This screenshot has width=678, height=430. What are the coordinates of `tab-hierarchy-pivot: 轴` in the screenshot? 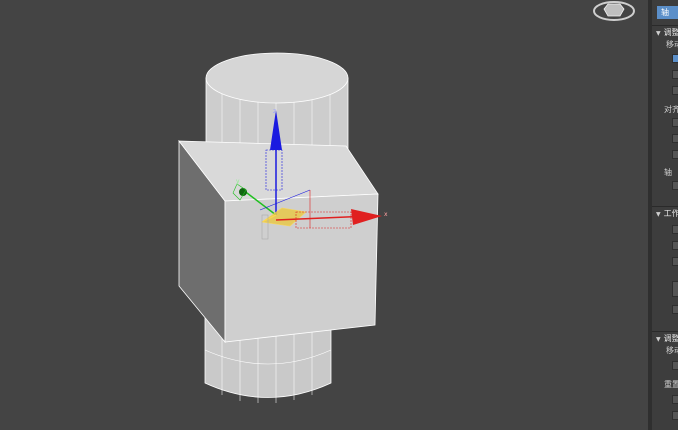 It's located at (667, 12).